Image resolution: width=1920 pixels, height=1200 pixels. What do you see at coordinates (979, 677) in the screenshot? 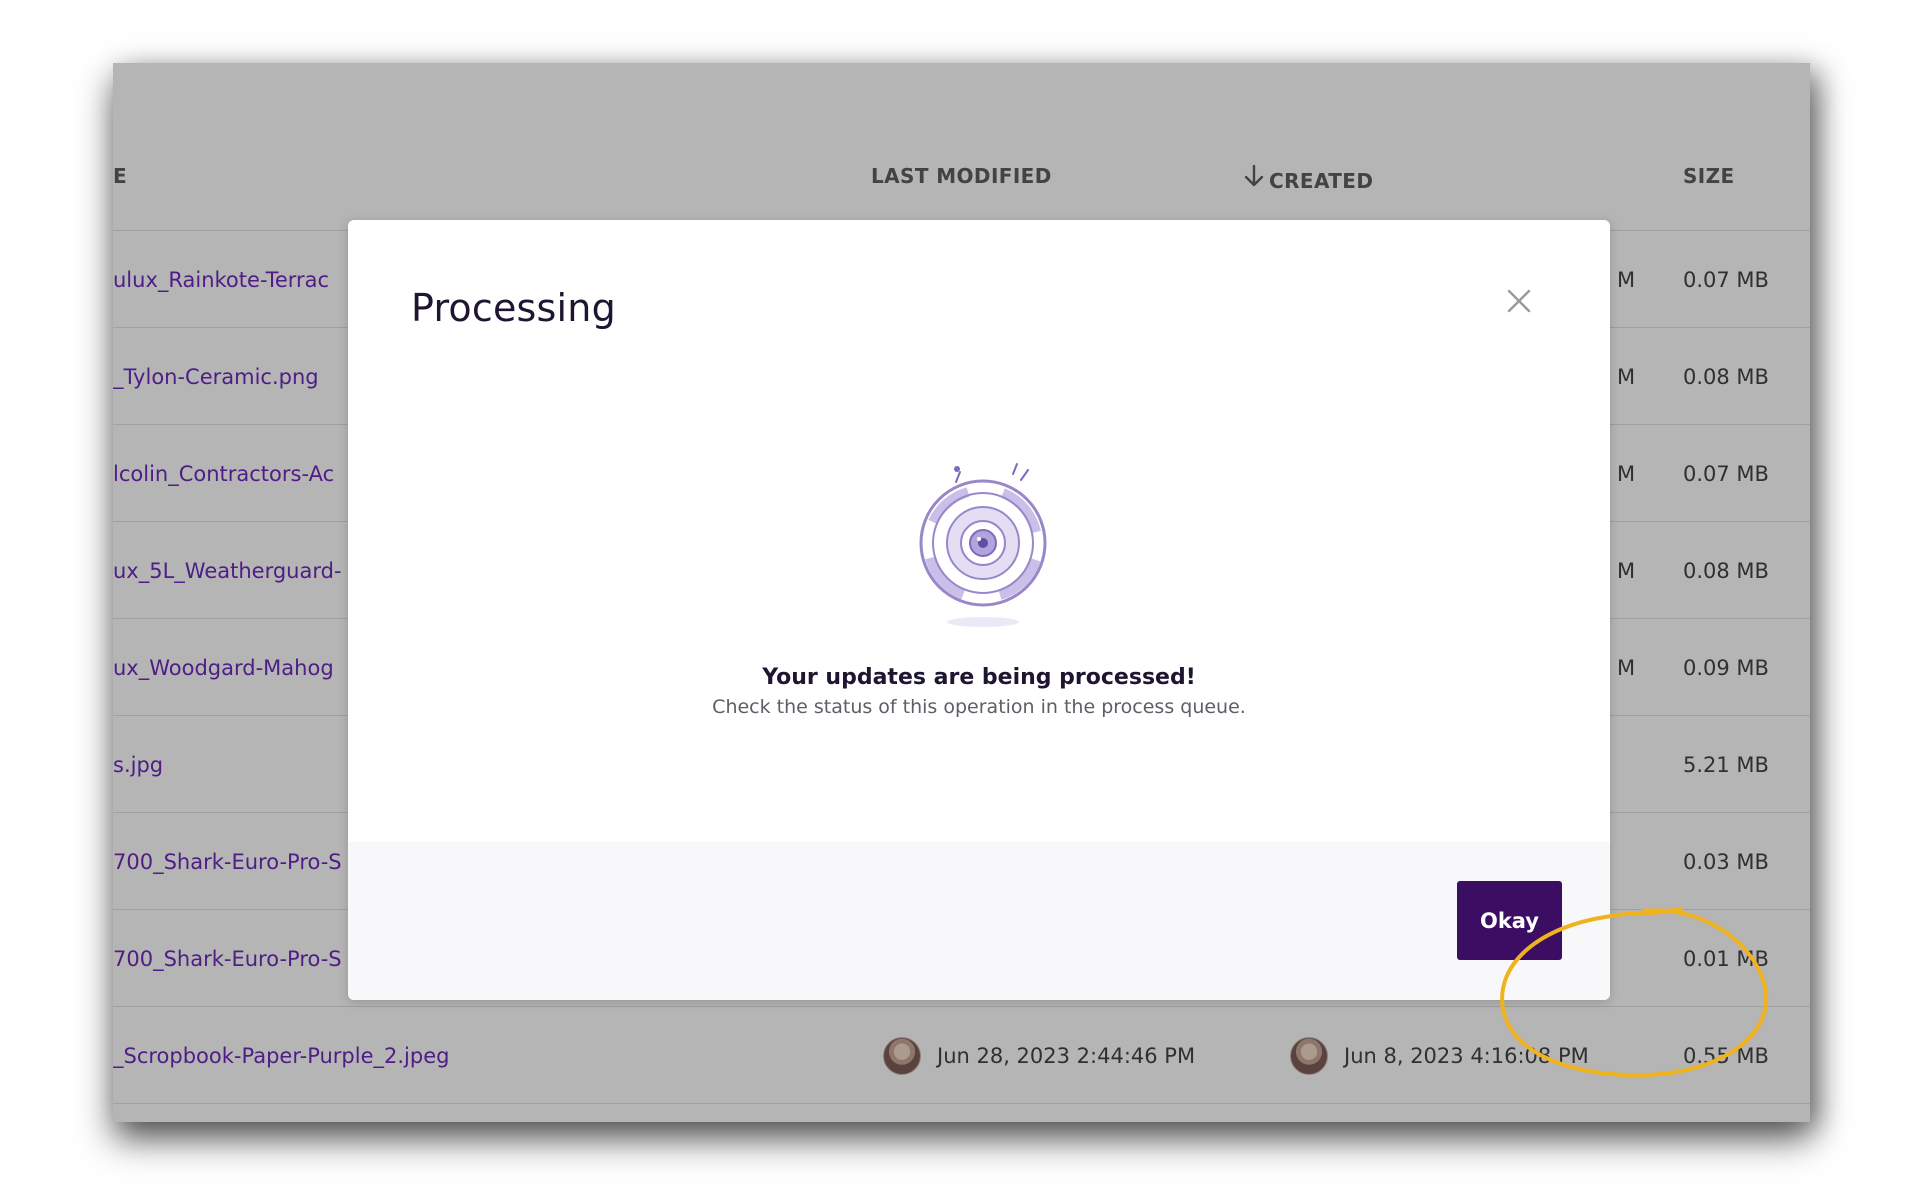
I see `processing-message-title: Your updates are being processed!` at bounding box center [979, 677].